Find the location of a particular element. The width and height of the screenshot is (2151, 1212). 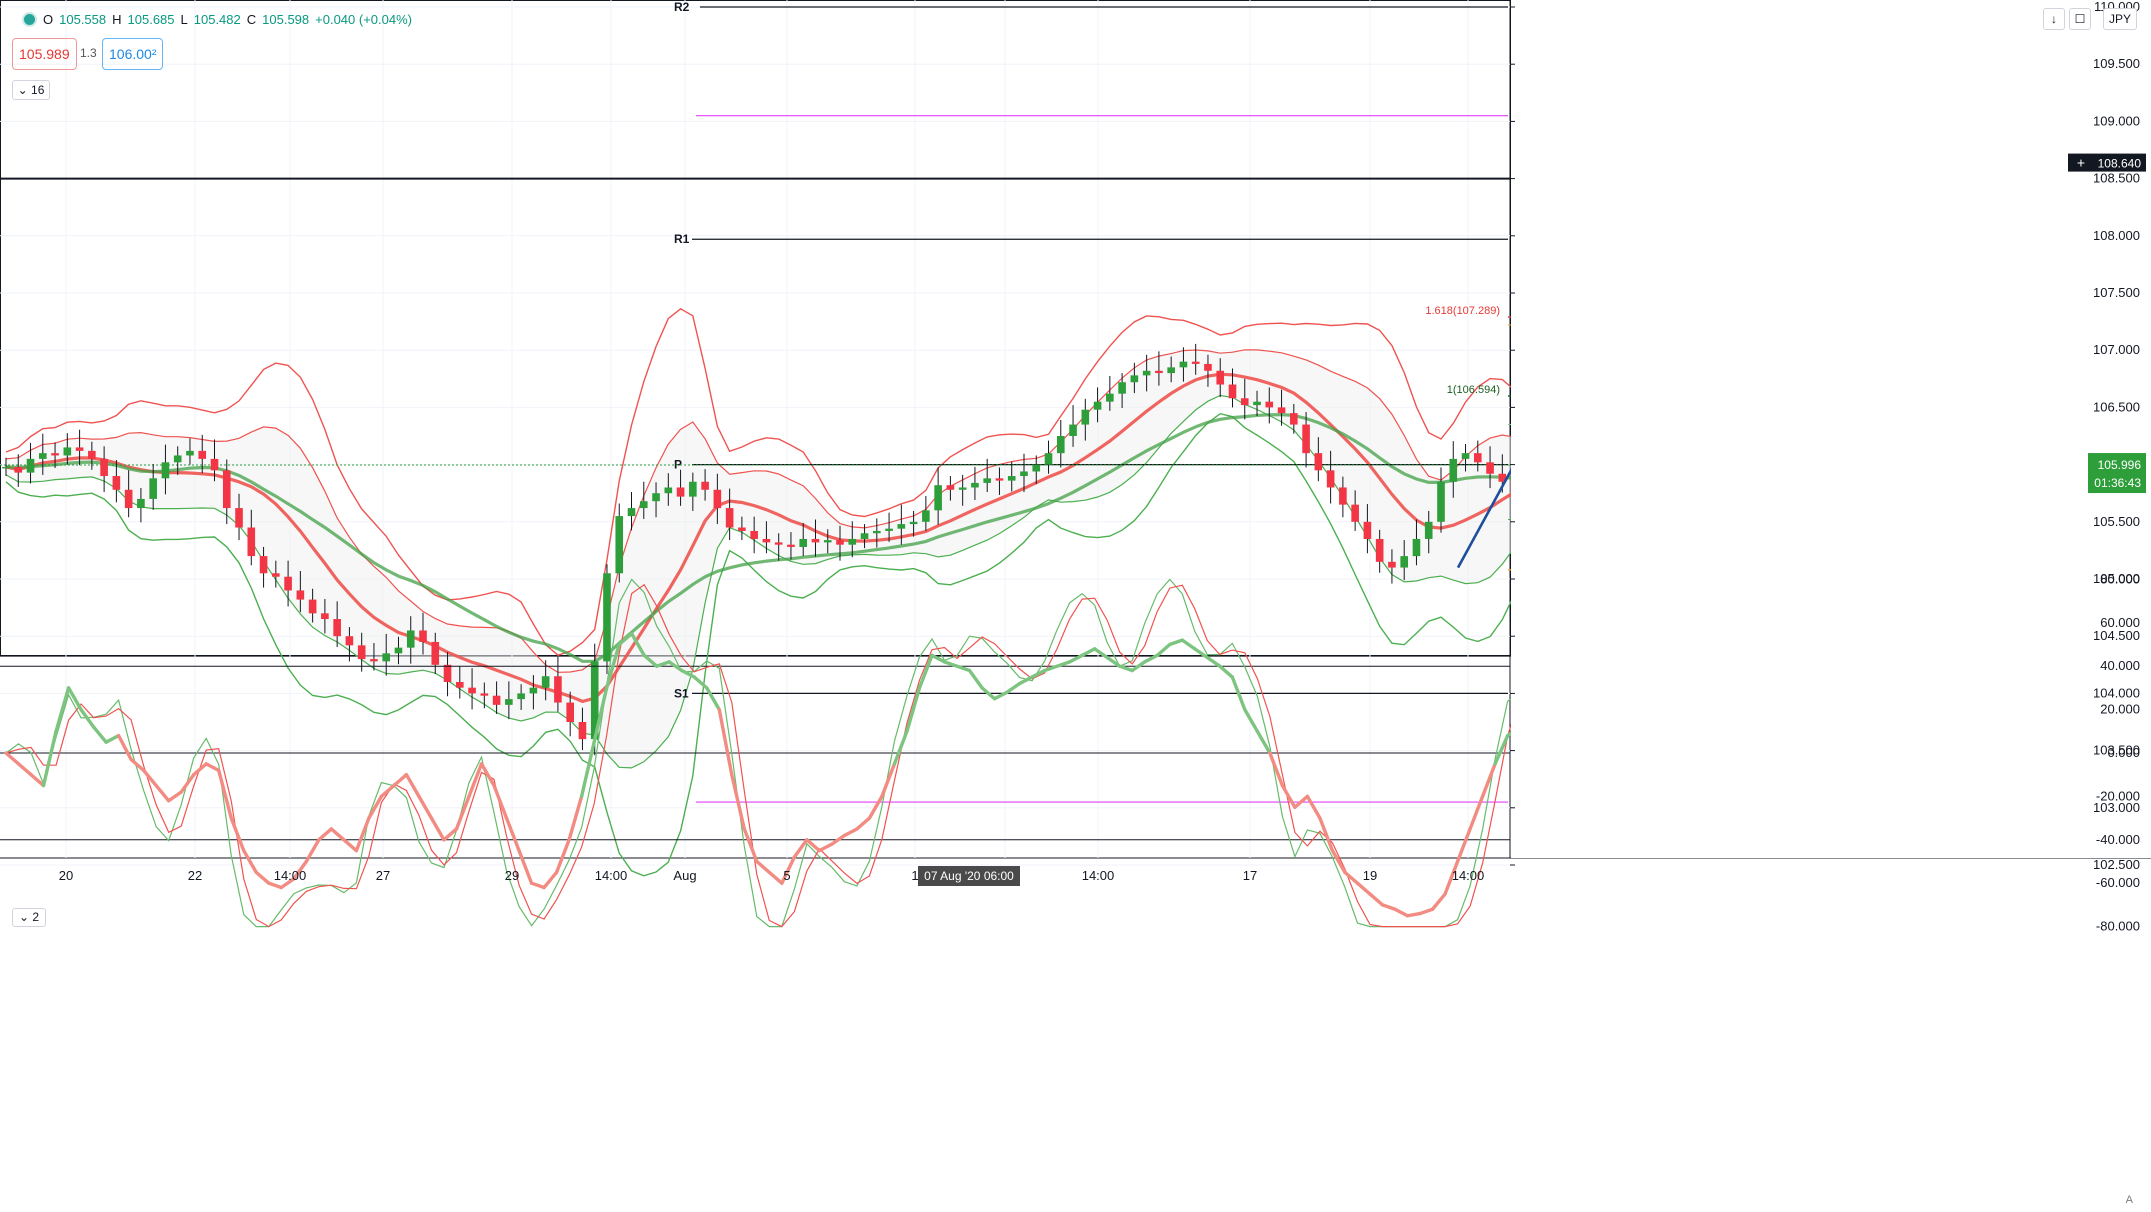

price-tick-label: 104.500 is located at coordinates (2116, 635).